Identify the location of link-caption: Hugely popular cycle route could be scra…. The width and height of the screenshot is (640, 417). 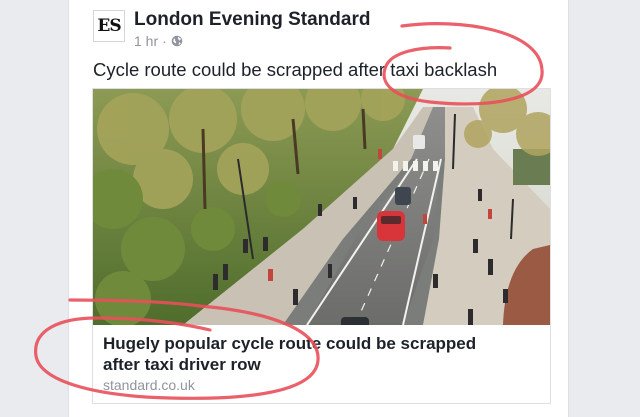
(321, 364).